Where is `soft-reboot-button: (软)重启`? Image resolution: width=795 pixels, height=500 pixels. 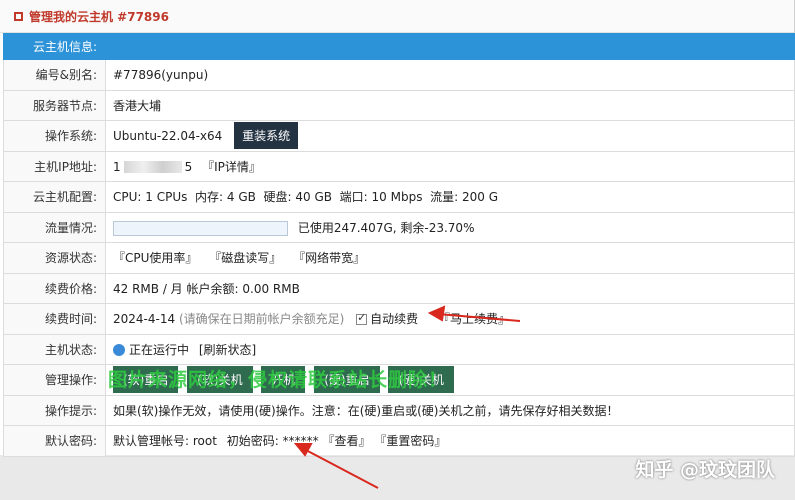 soft-reboot-button: (软)重启 is located at coordinates (146, 380).